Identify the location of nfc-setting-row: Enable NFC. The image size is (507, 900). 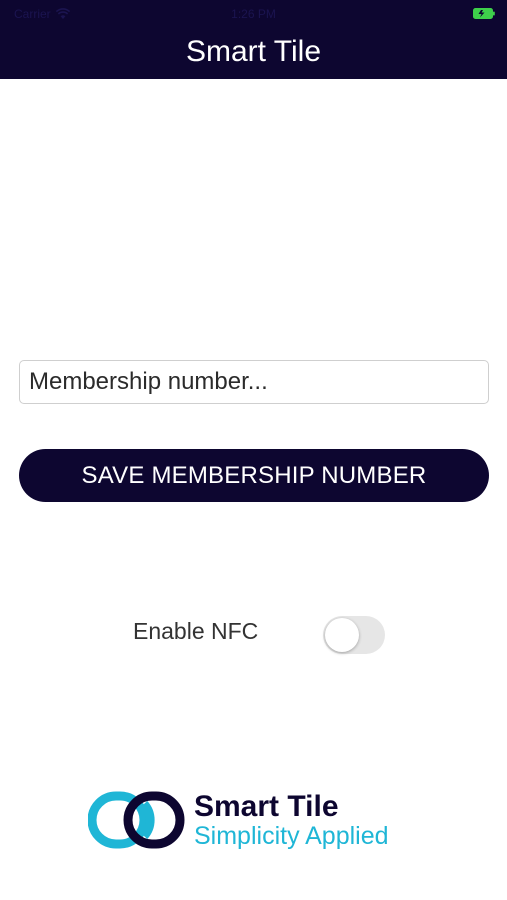
(253, 634).